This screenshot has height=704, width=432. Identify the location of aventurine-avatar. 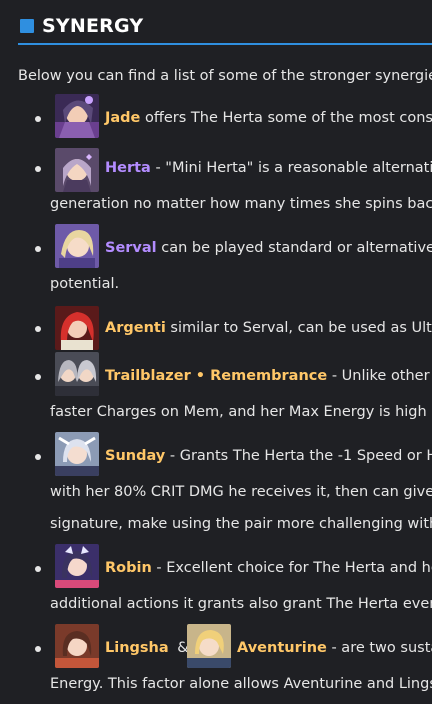
(209, 646).